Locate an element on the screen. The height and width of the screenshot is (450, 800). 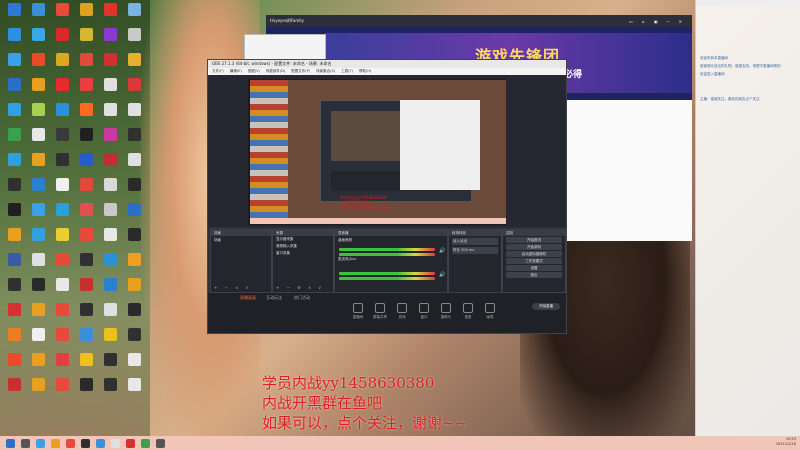
controls-dock: 控制 开始推流 开始录制 启动虚拟摄像机 工作室模式 设置 退出 is located at coordinates (534, 261).